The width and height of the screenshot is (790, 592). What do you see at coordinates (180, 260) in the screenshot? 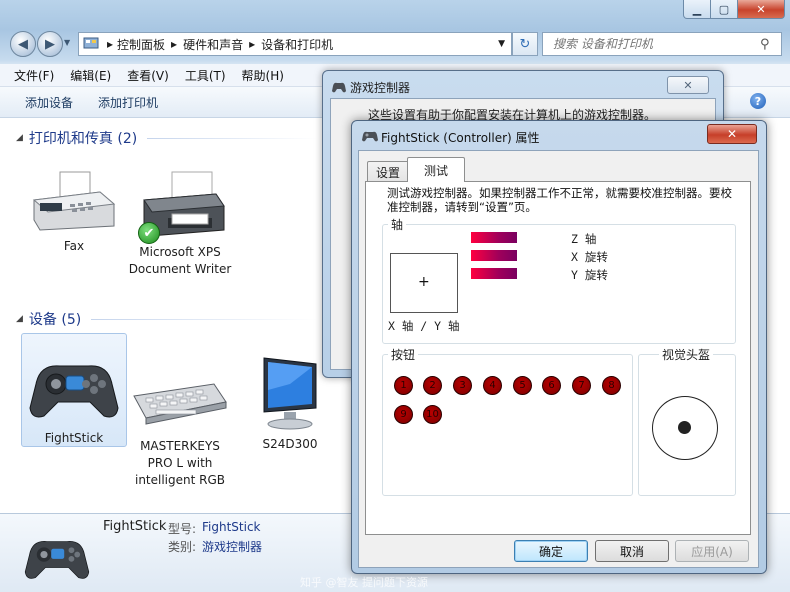
I see `device-label: Microsoft XPS Document Writer` at bounding box center [180, 260].